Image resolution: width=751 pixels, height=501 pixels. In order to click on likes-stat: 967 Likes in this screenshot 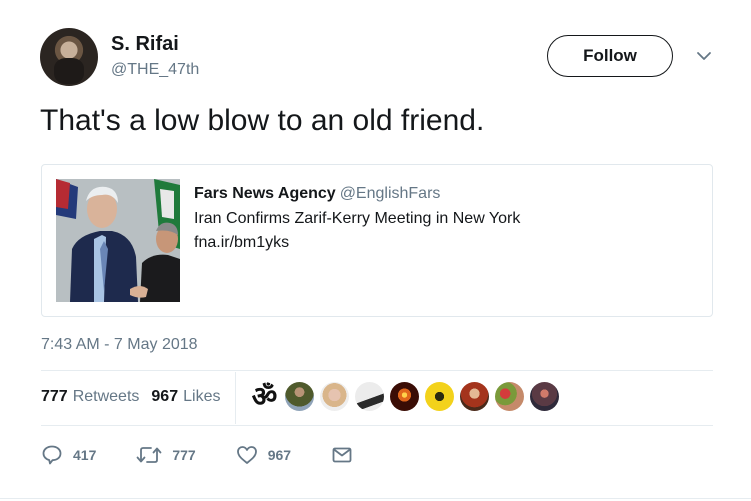, I will do `click(185, 397)`.